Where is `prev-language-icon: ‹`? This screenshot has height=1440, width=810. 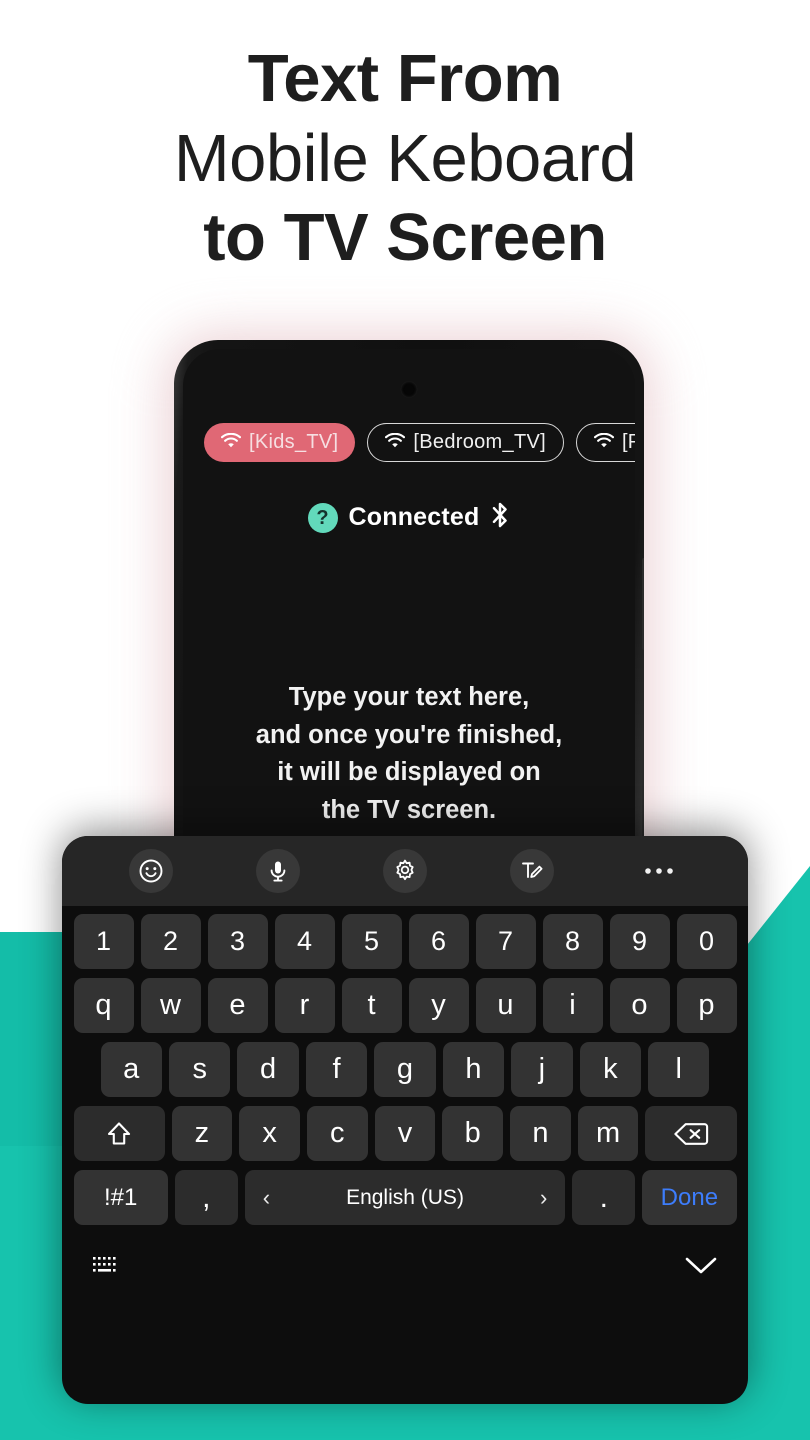
prev-language-icon: ‹ is located at coordinates (266, 1198).